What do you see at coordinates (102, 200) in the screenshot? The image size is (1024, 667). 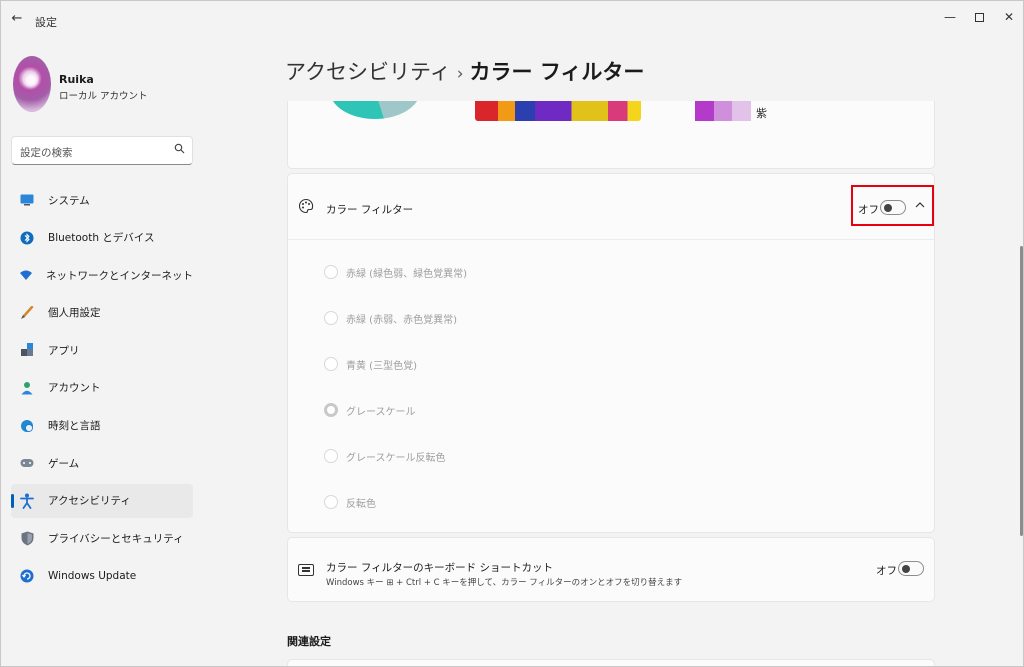 I see `sidebar-item-system: システム` at bounding box center [102, 200].